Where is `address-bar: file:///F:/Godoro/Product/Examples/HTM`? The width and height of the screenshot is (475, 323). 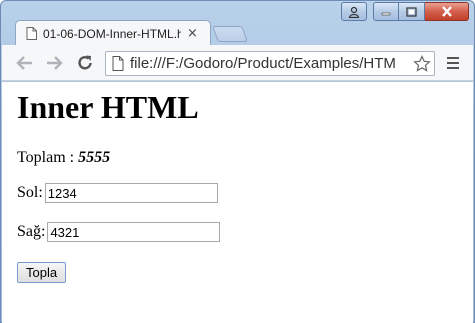 address-bar: file:///F:/Godoro/Product/Examples/HTM is located at coordinates (270, 63).